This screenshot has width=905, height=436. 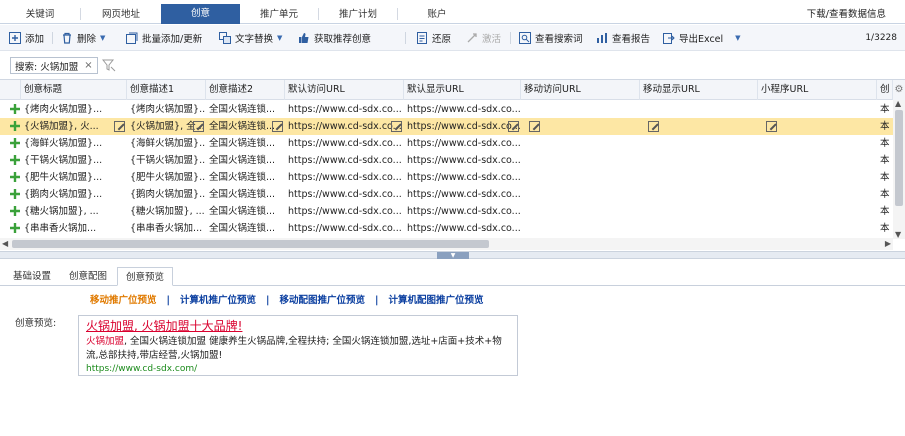 What do you see at coordinates (437, 14) in the screenshot?
I see `tab-account: 账户` at bounding box center [437, 14].